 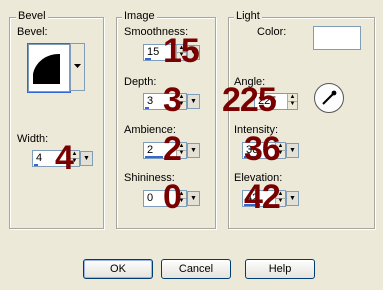 I want to click on chevron-down-icon, so click(x=77, y=66).